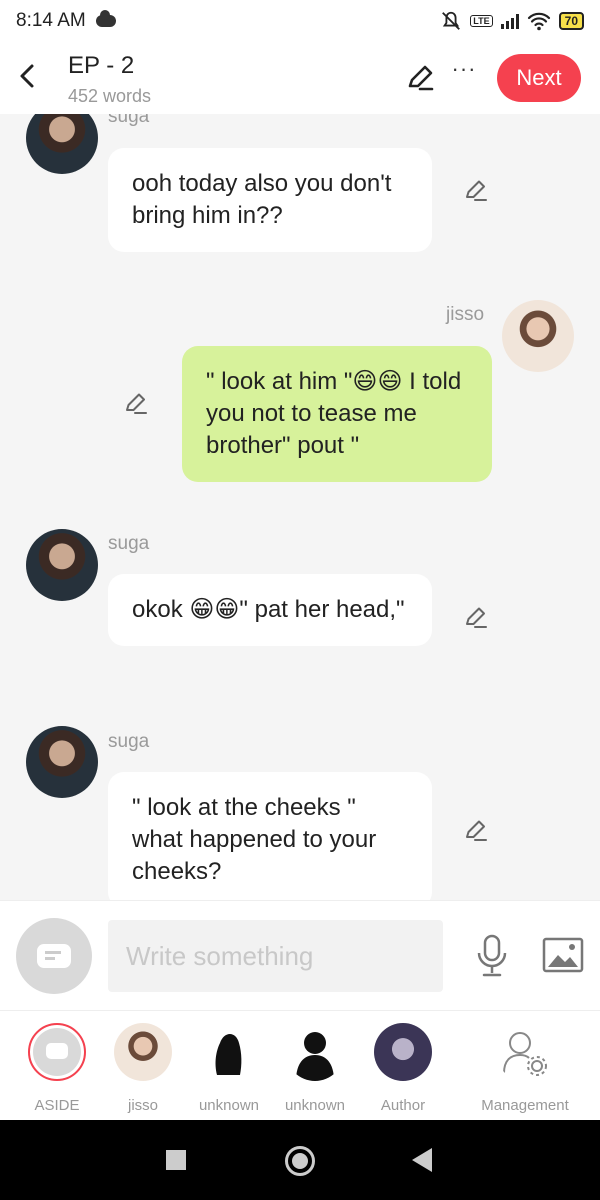 The height and width of the screenshot is (1200, 600). I want to click on chat-bubble-icon, so click(54, 956).